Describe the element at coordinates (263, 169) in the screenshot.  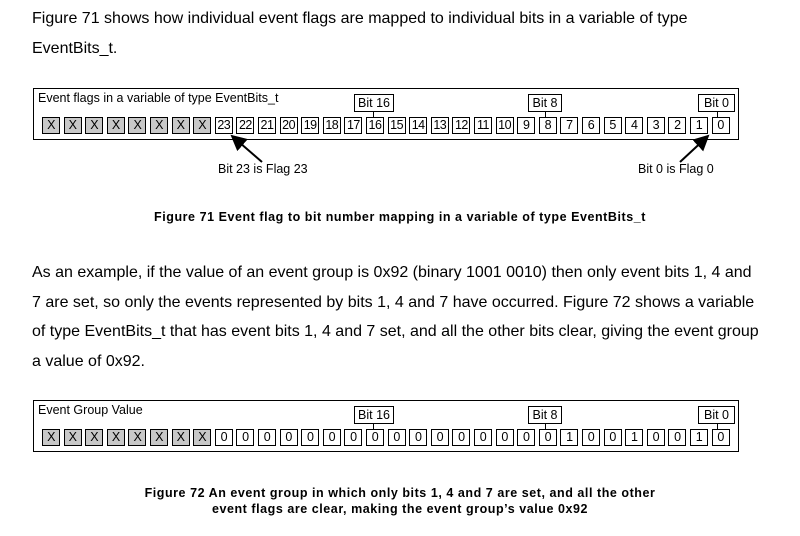
I see `annotation-bit-23: Bit 23 is Flag 23` at that location.